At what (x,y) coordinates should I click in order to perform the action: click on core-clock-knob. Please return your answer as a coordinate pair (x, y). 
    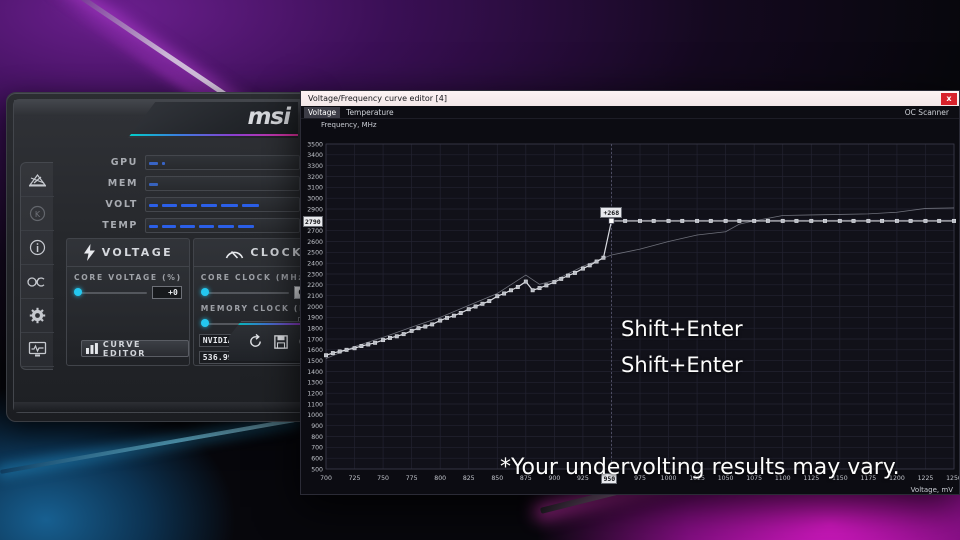
    Looking at the image, I should click on (204, 292).